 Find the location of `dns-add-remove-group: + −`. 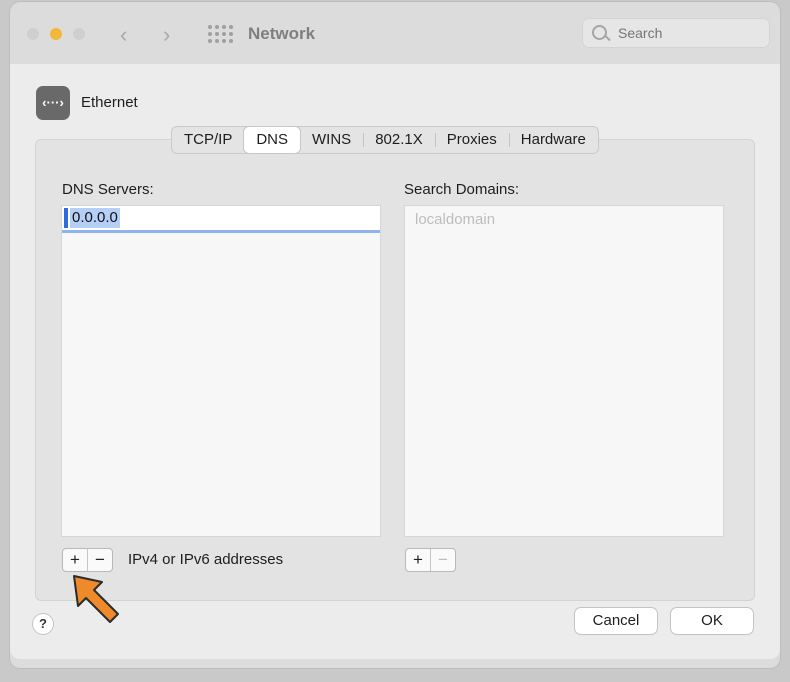

dns-add-remove-group: + − is located at coordinates (87, 560).